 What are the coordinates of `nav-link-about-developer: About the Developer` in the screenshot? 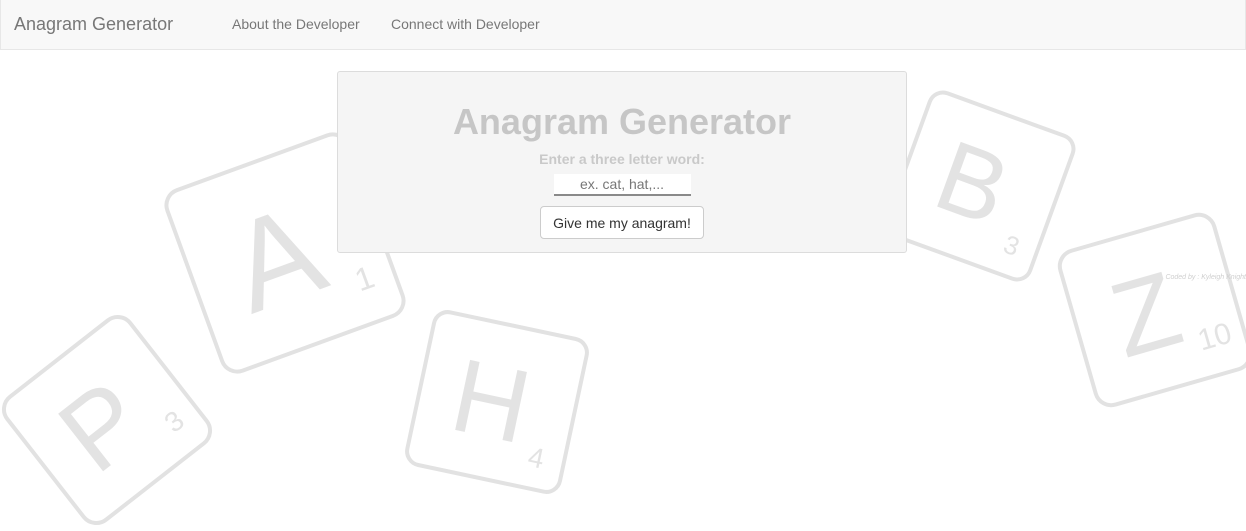 It's located at (296, 24).